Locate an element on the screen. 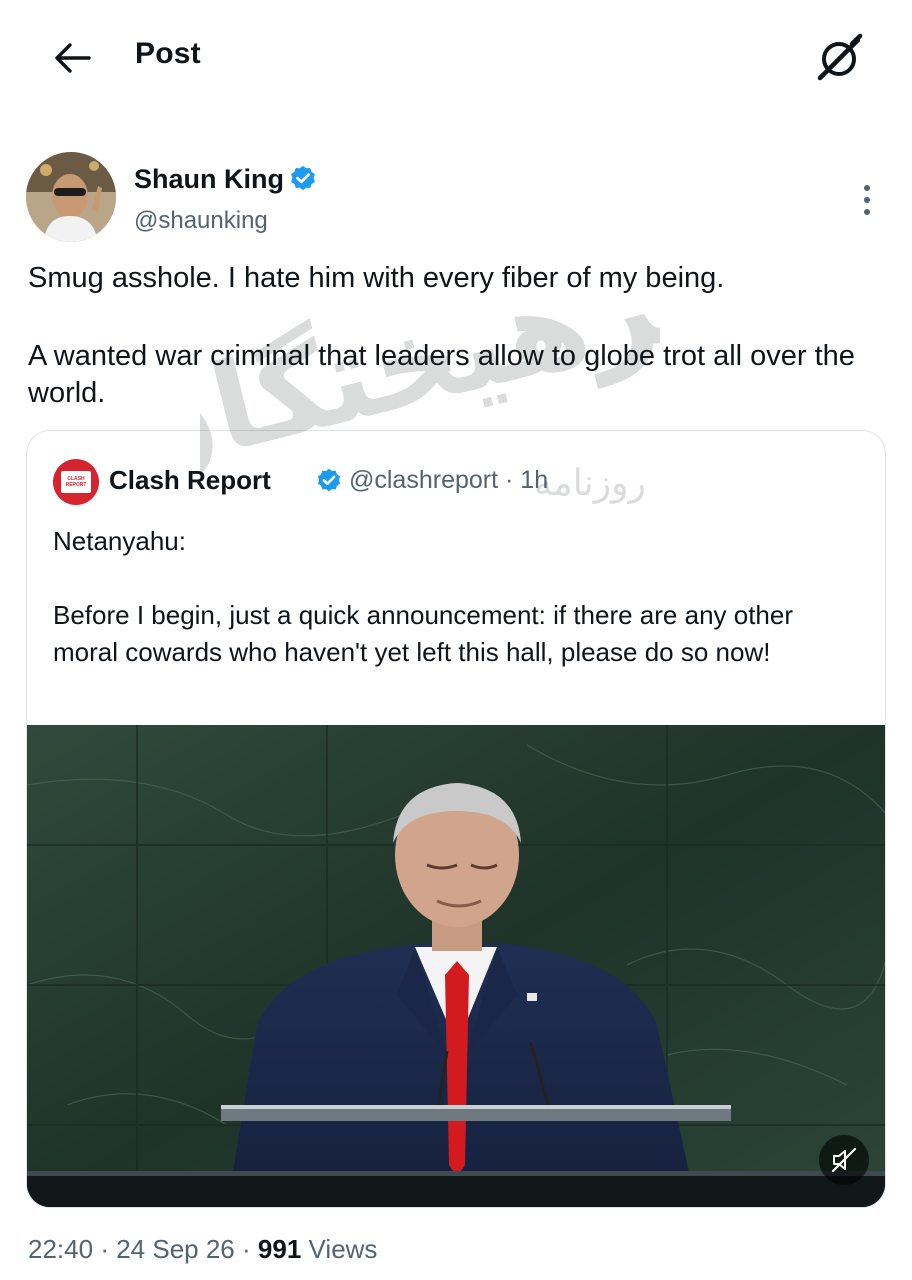  avatar-photo is located at coordinates (71, 197).